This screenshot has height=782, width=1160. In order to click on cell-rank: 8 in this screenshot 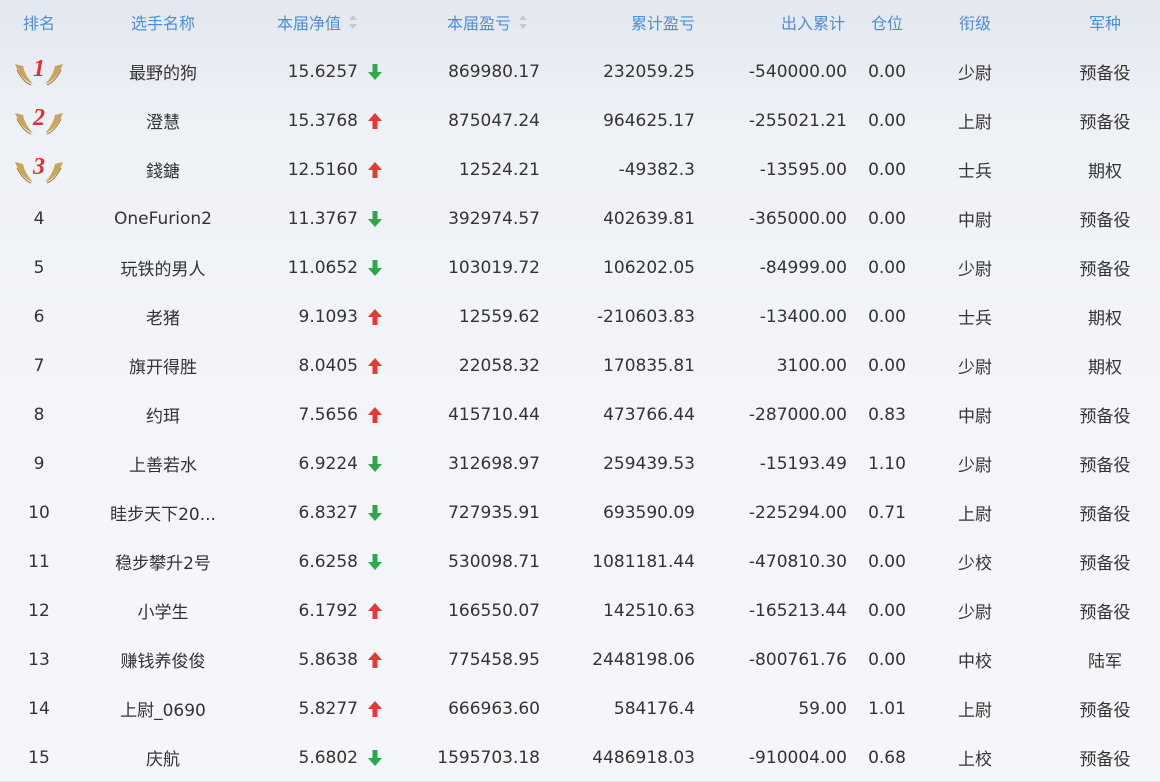, I will do `click(39, 414)`.